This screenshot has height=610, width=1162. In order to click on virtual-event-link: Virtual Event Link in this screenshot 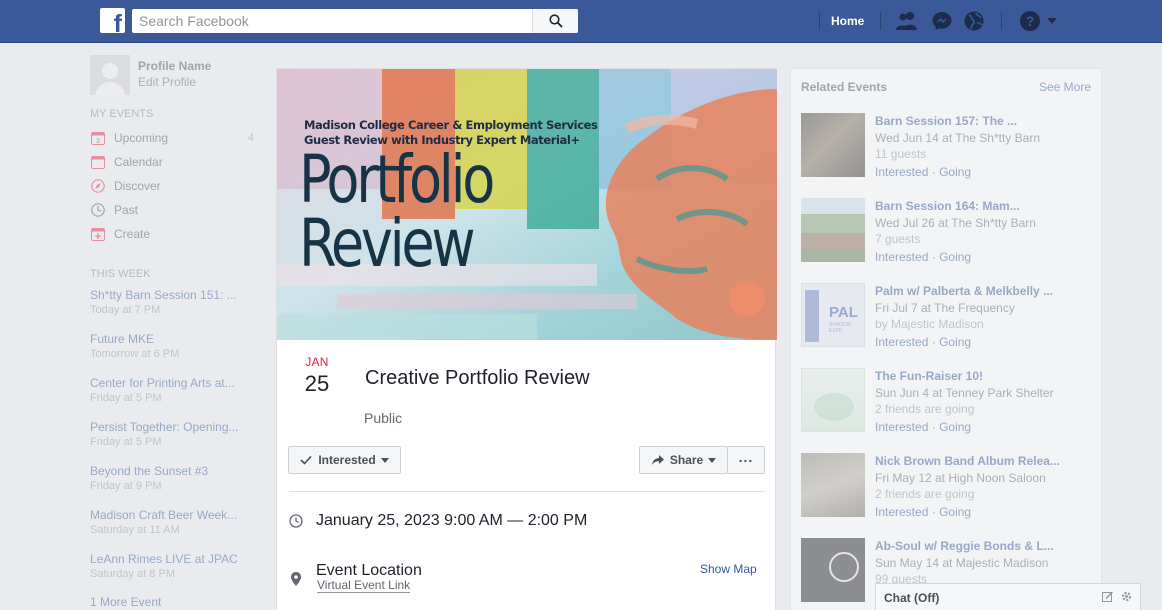, I will do `click(364, 585)`.